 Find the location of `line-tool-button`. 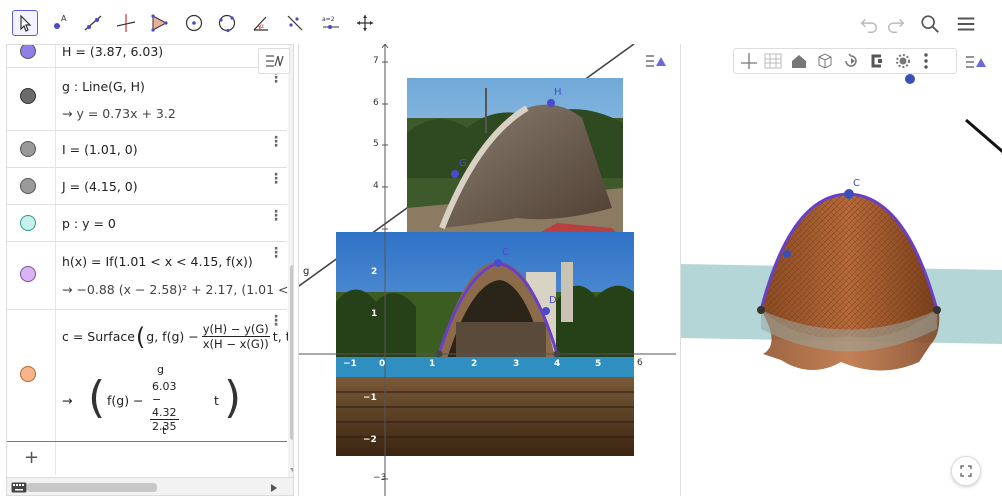

line-tool-button is located at coordinates (93, 23).